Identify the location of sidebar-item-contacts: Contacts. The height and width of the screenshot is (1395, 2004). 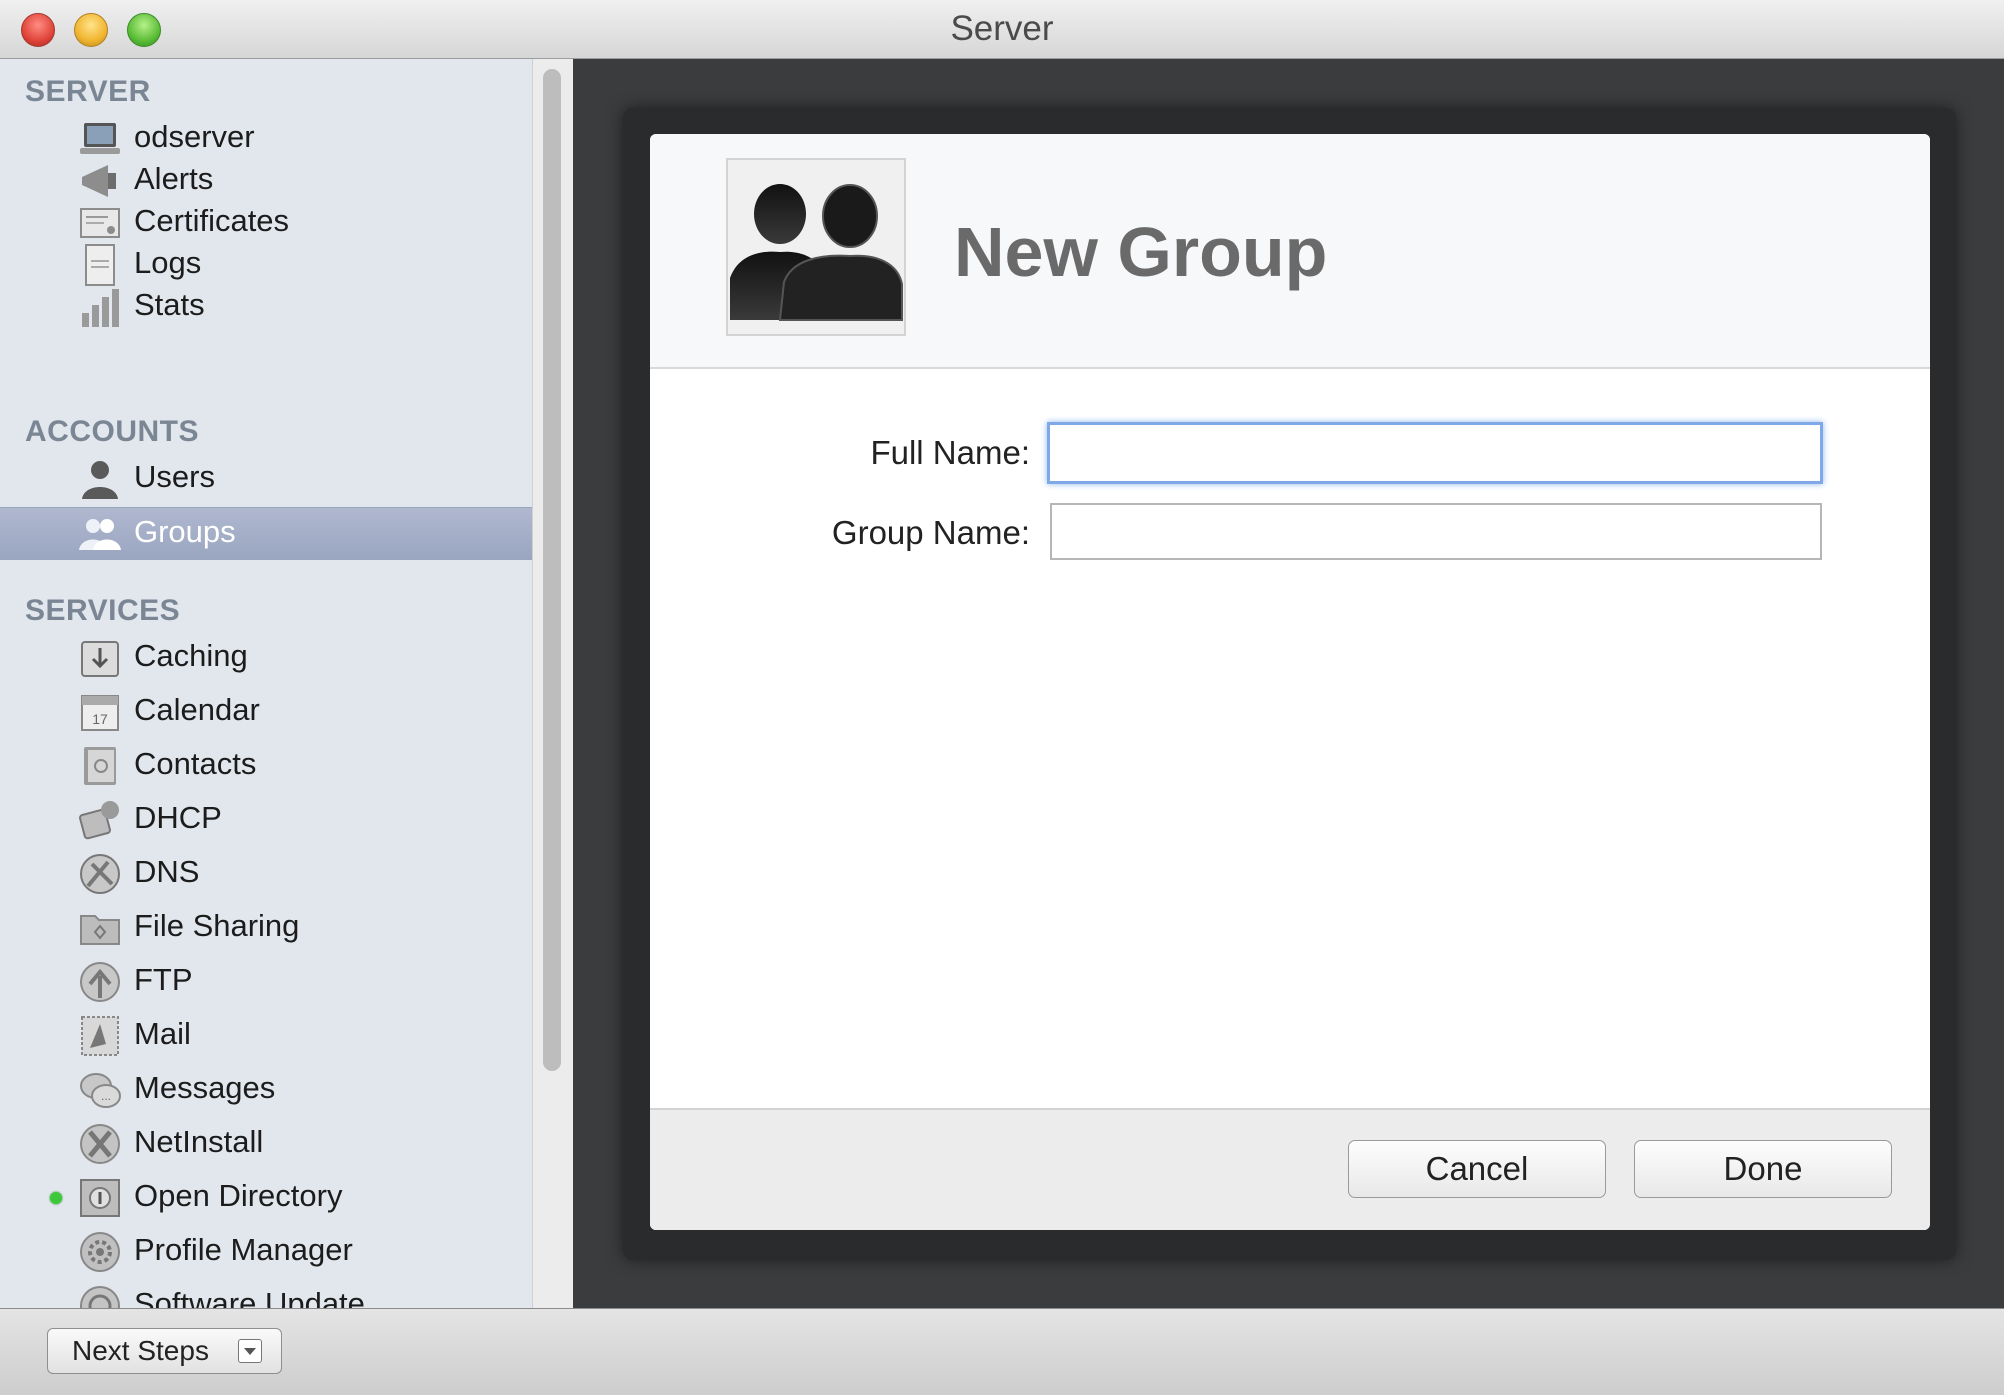
(266, 766).